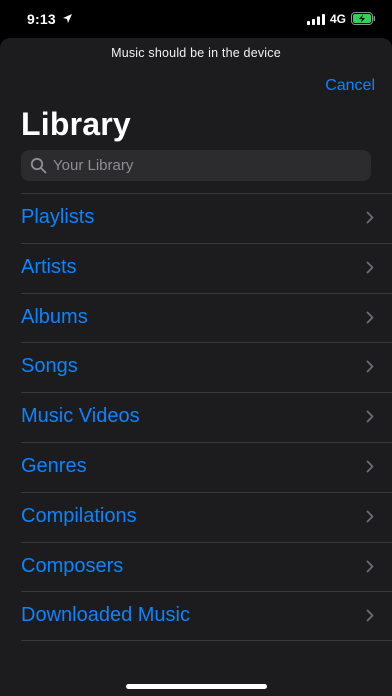 The image size is (392, 696). Describe the element at coordinates (196, 566) in the screenshot. I see `list-item-composers: Composers` at that location.